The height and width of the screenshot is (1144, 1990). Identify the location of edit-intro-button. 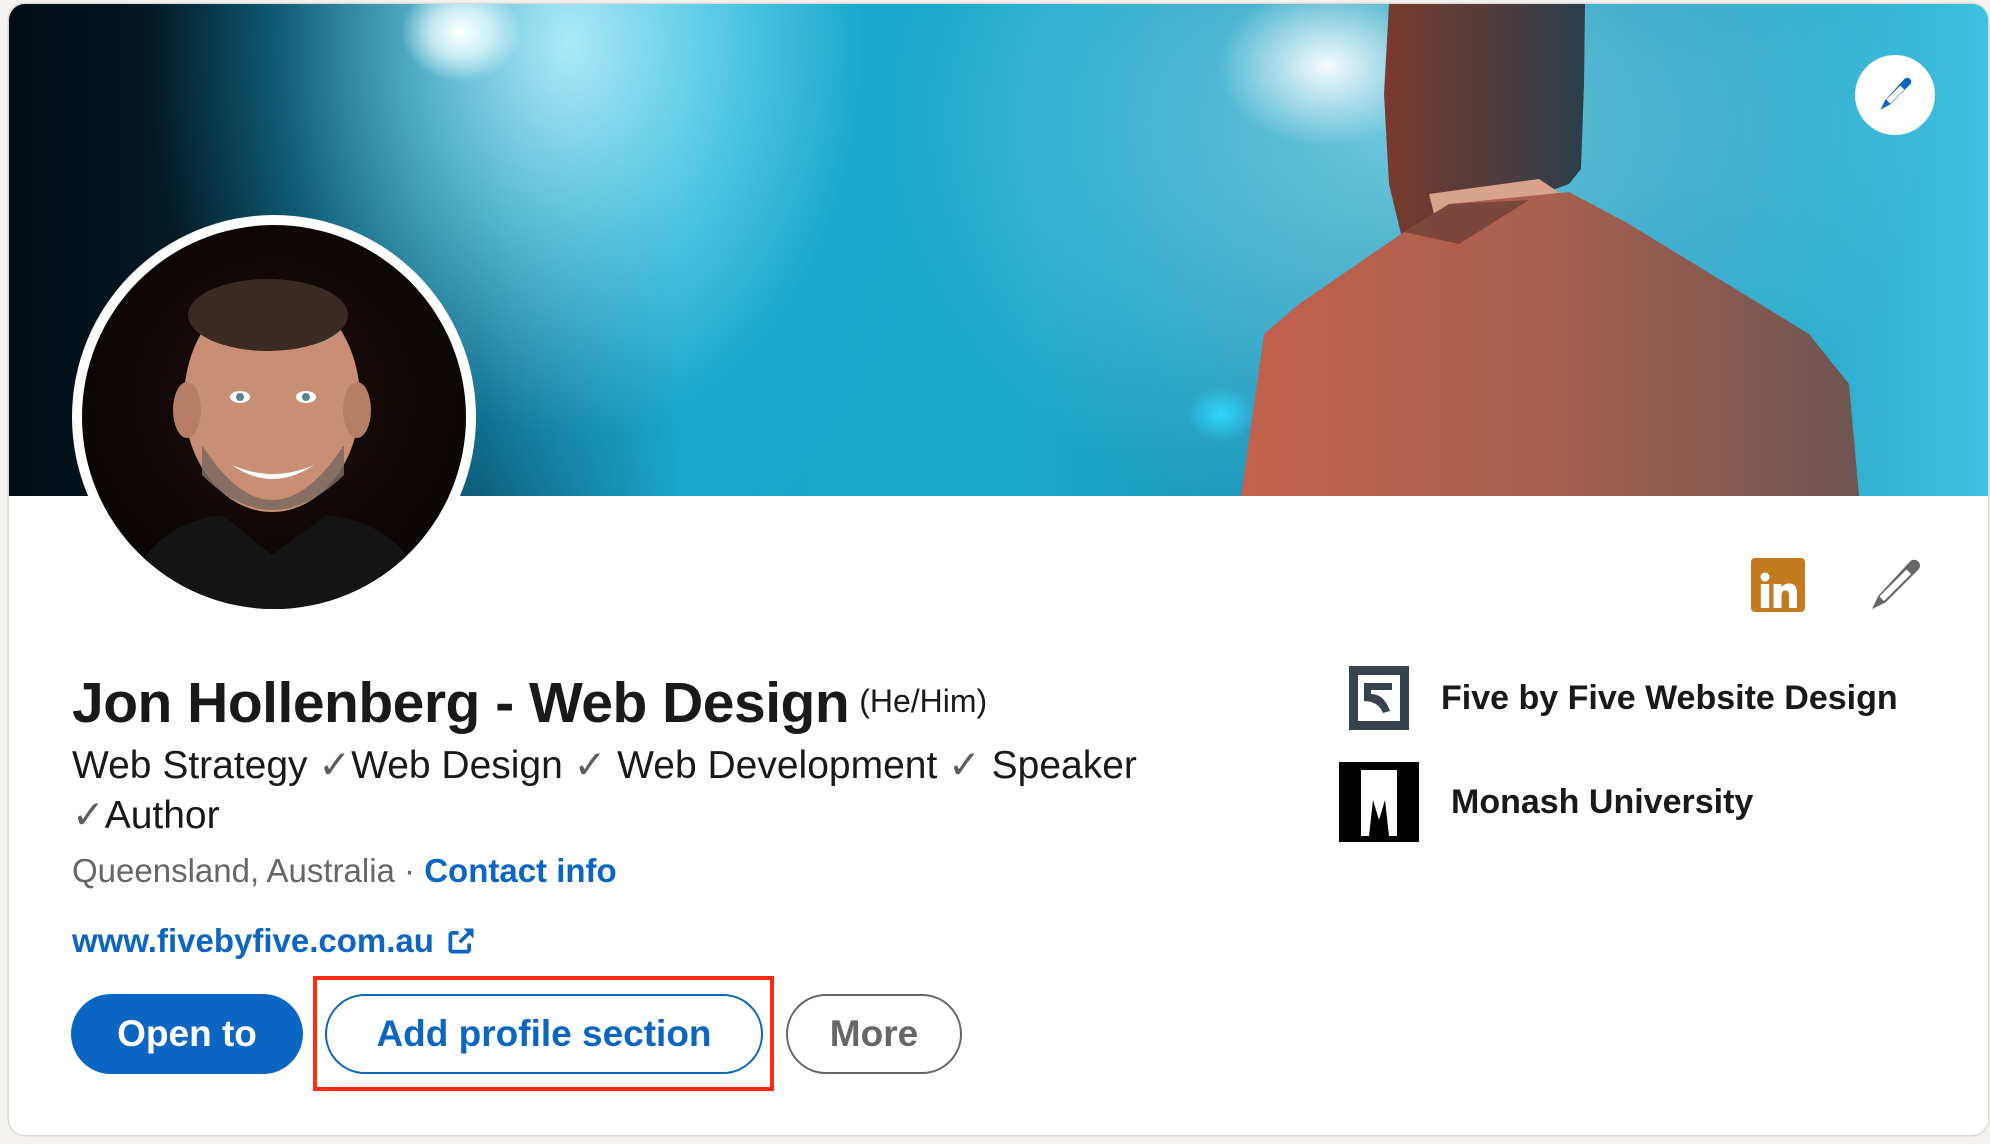
(1895, 586).